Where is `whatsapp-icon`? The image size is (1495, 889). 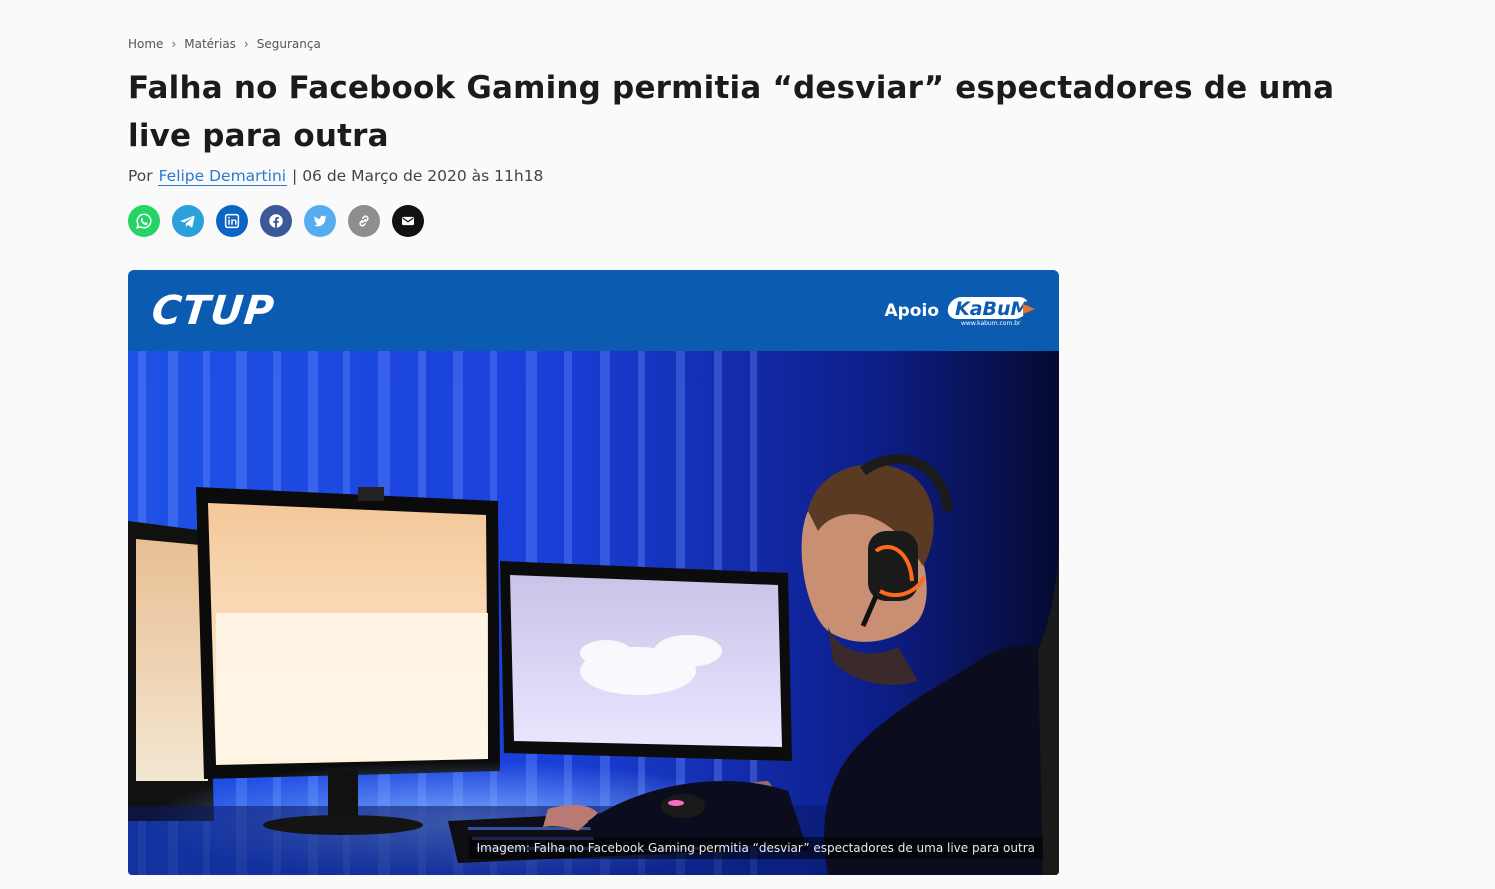
whatsapp-icon is located at coordinates (144, 221).